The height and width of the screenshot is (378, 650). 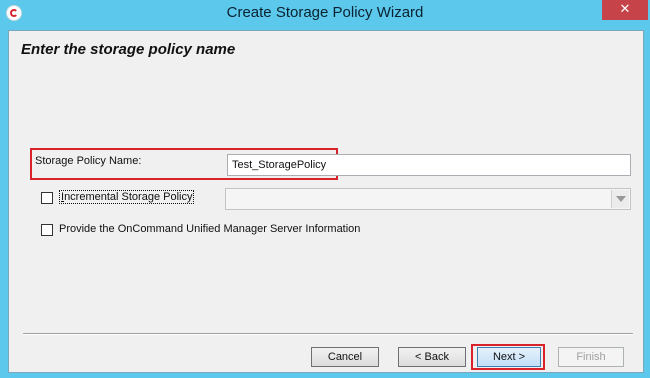 I want to click on oncommand-server-checkbox, so click(x=47, y=230).